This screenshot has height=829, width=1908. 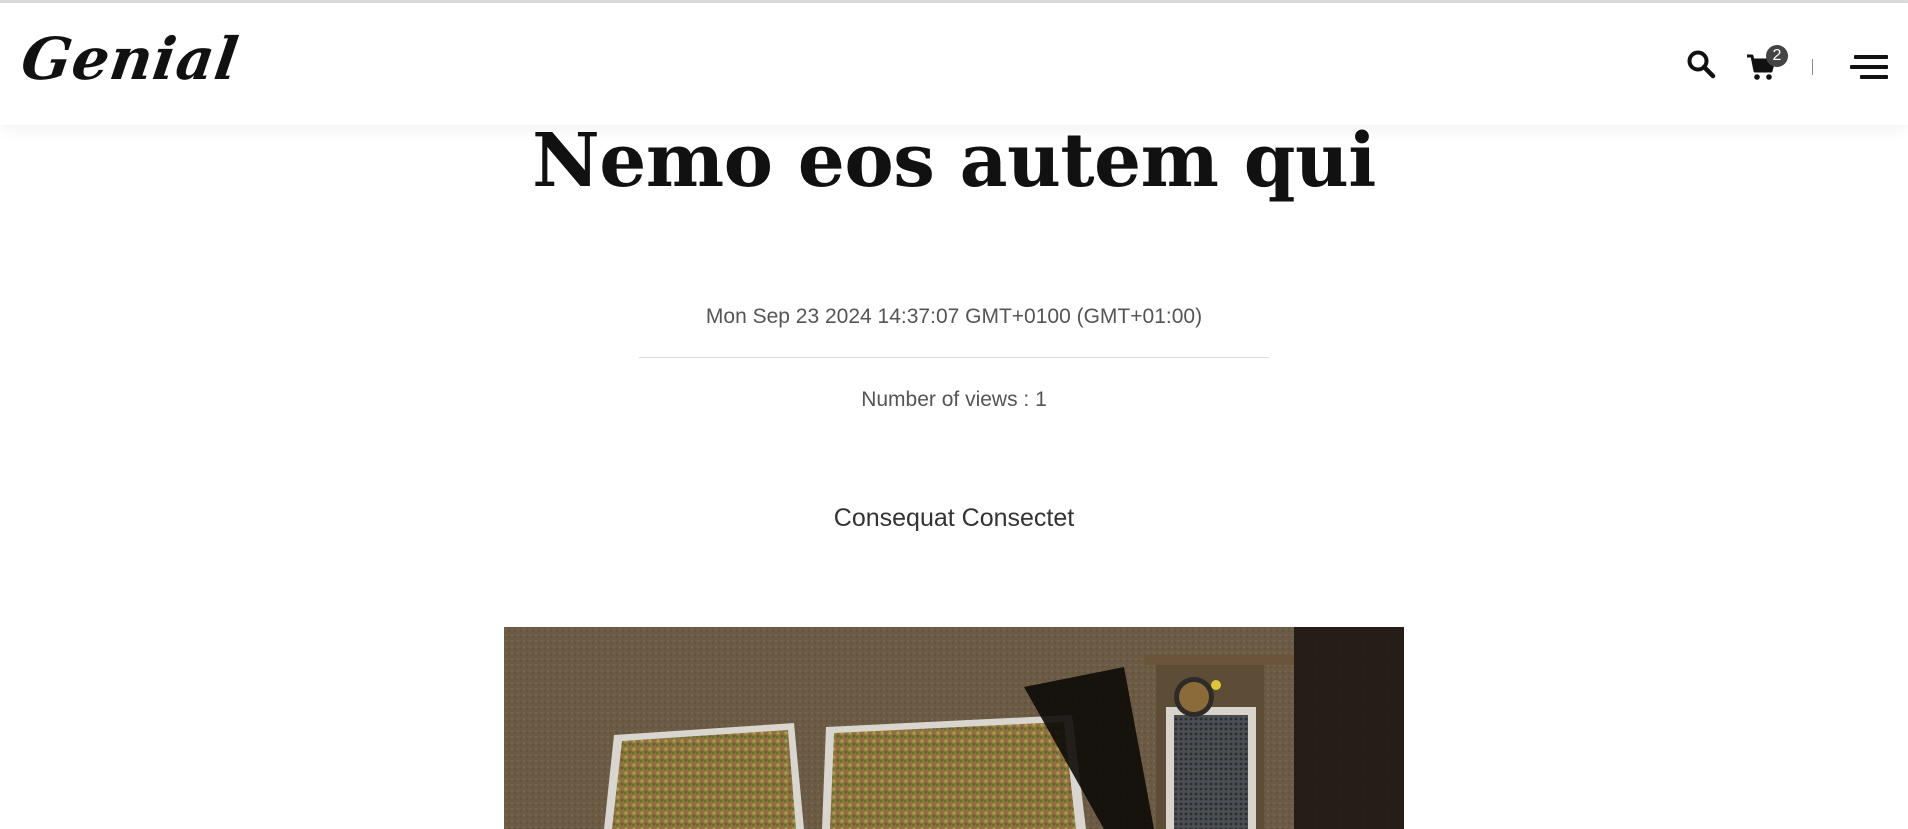 What do you see at coordinates (954, 161) in the screenshot?
I see `article-title: Nemo eos autem qui` at bounding box center [954, 161].